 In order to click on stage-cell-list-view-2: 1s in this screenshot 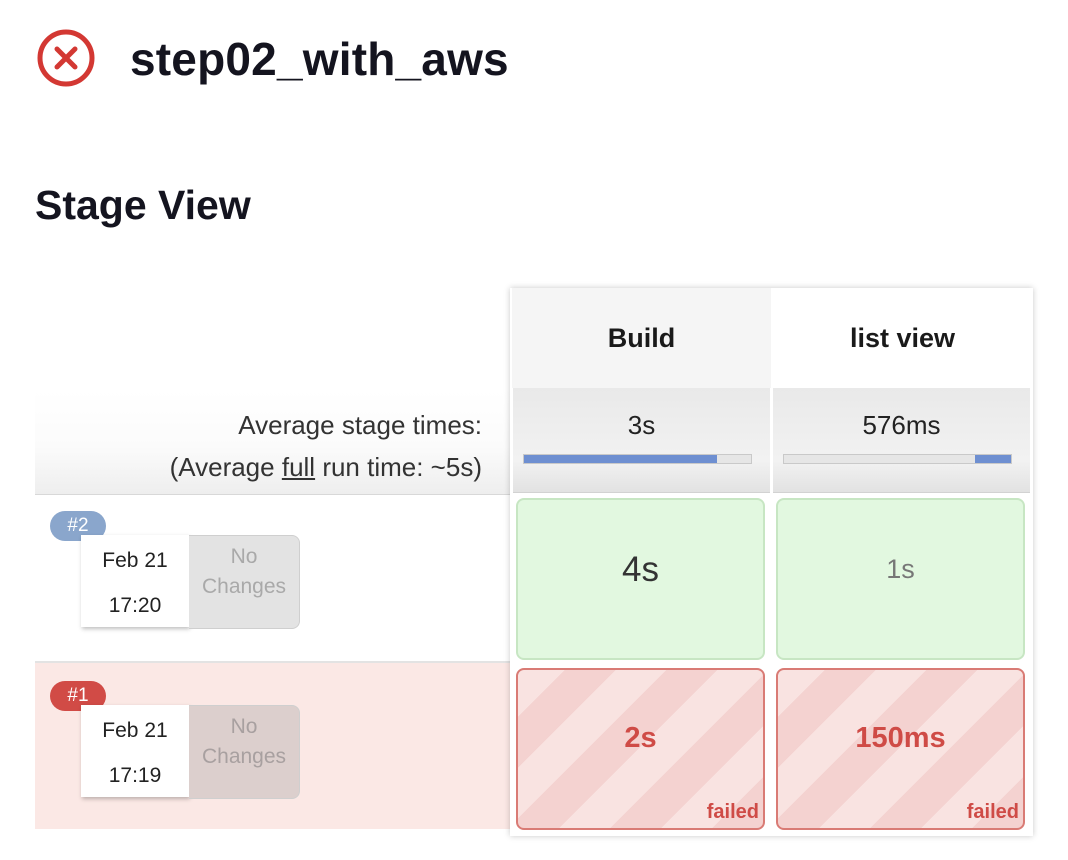, I will do `click(900, 579)`.